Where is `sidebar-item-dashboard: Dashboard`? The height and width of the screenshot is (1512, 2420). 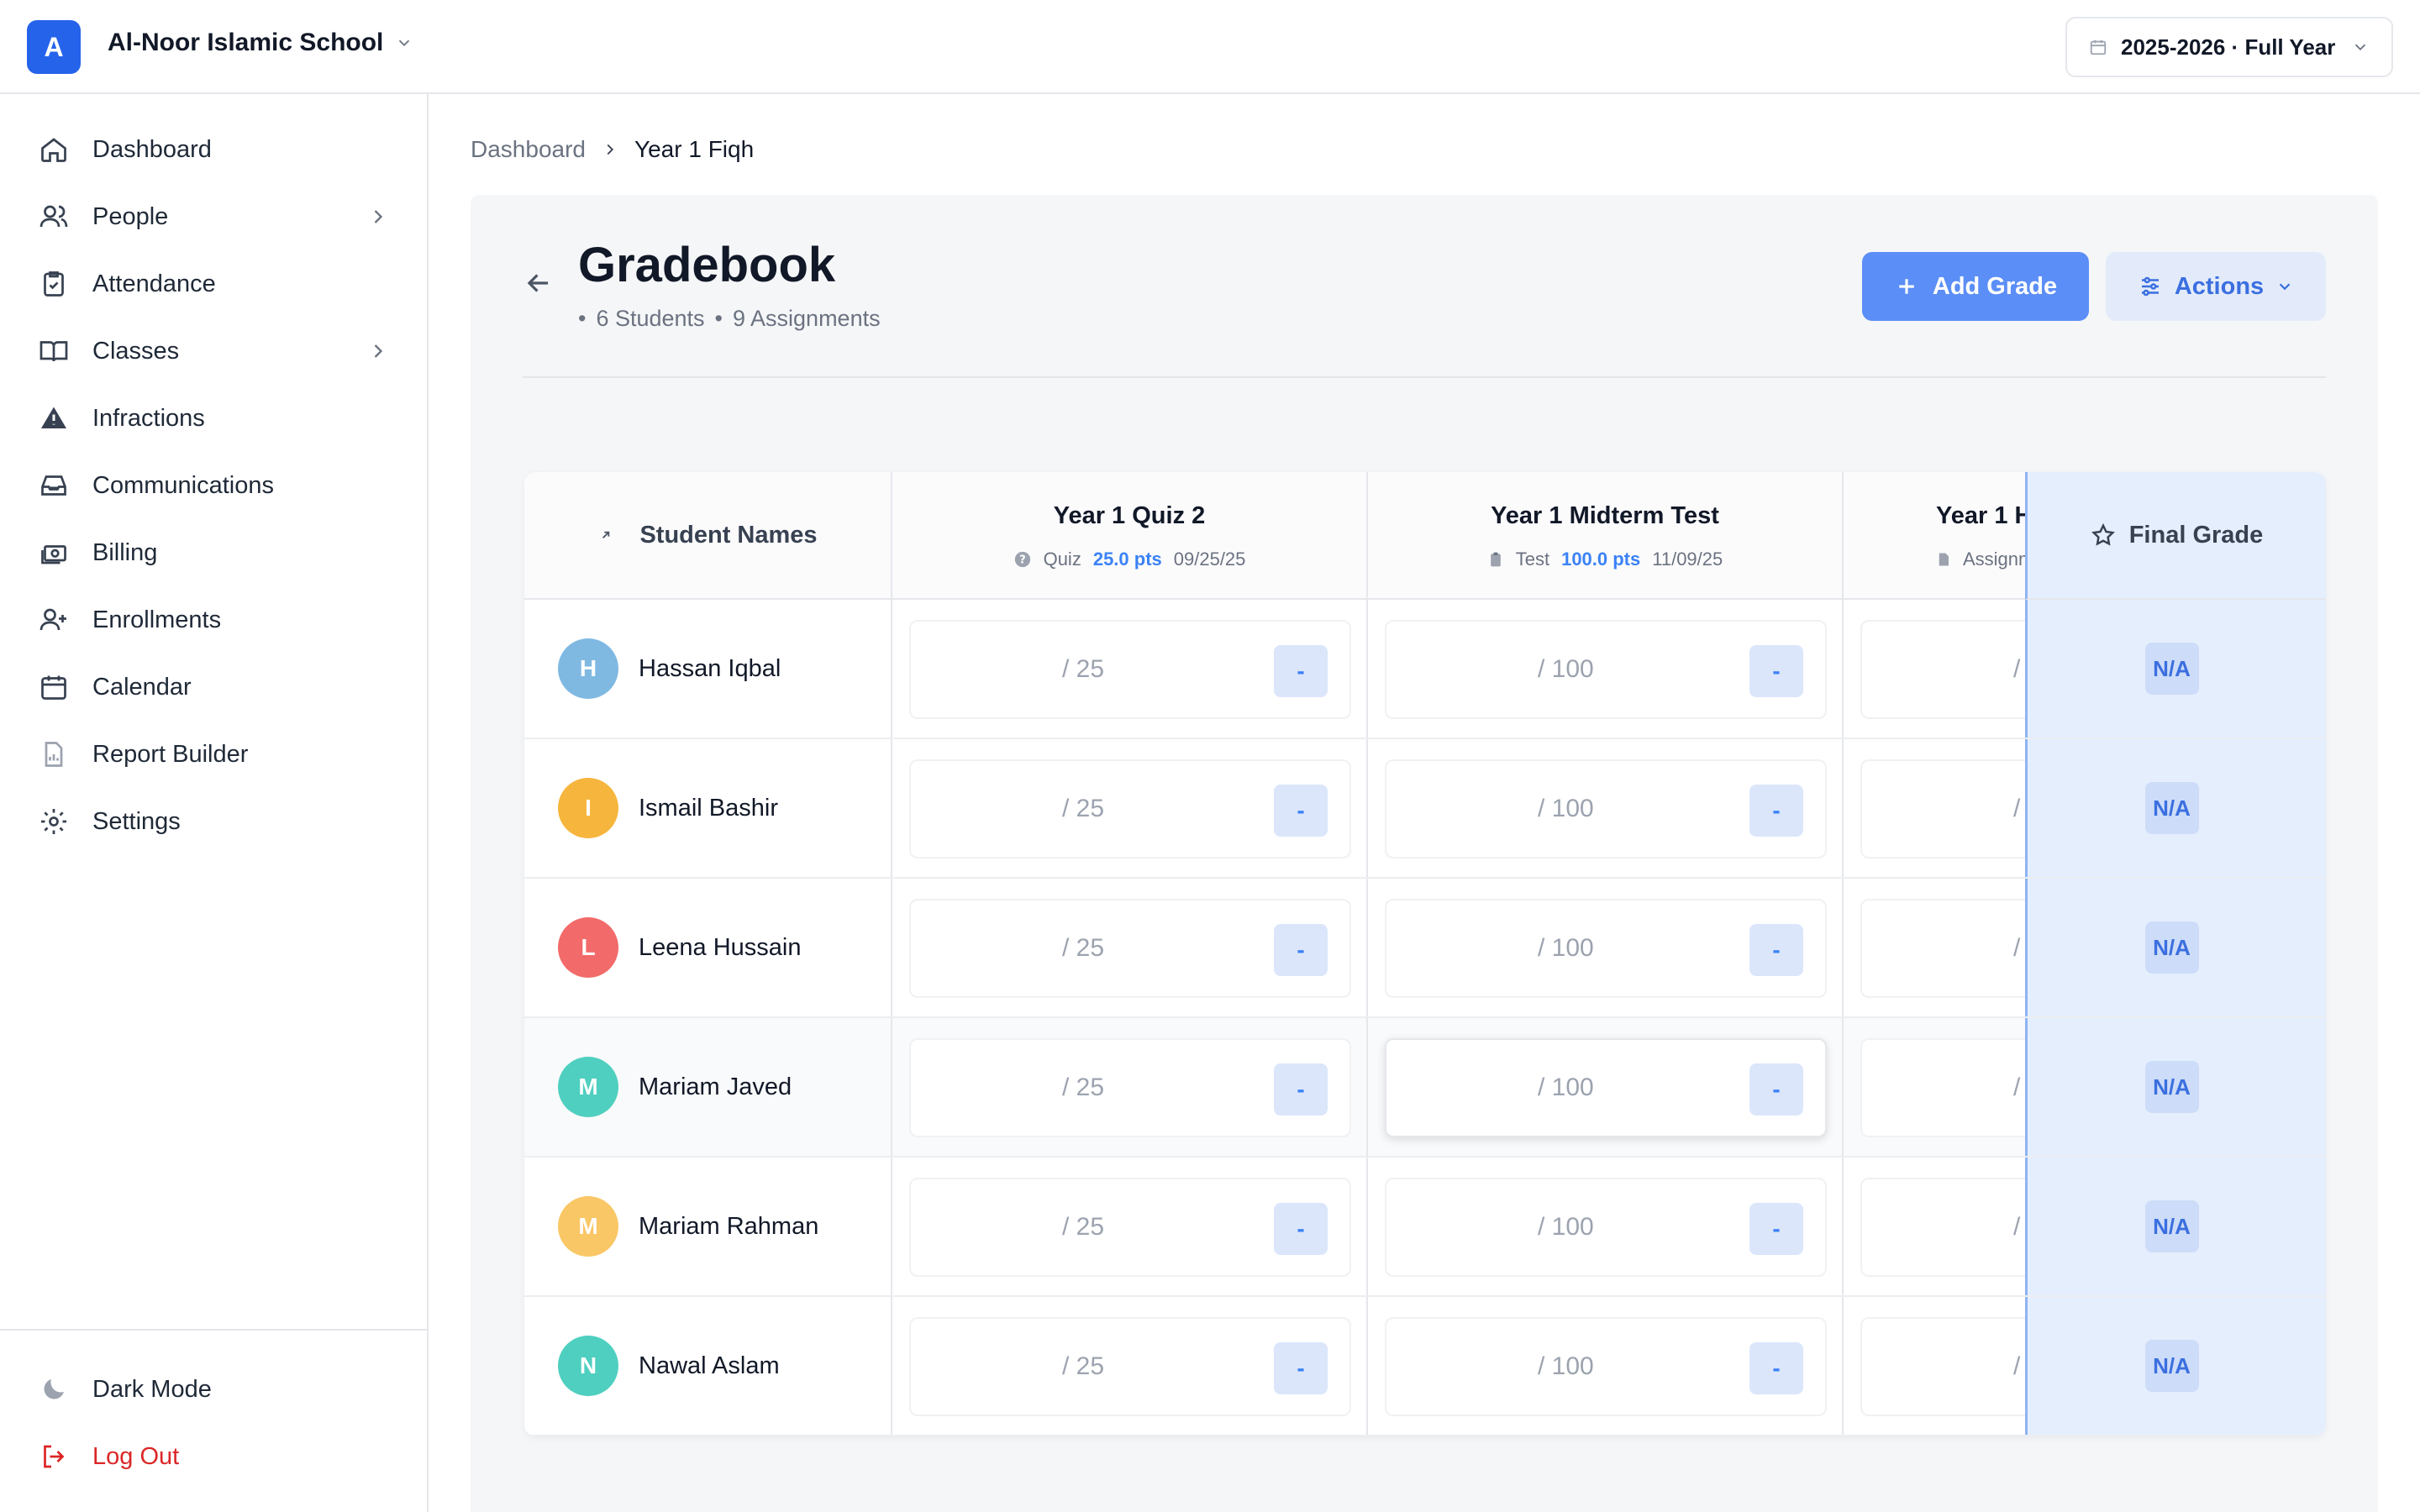
sidebar-item-dashboard: Dashboard is located at coordinates (214, 149).